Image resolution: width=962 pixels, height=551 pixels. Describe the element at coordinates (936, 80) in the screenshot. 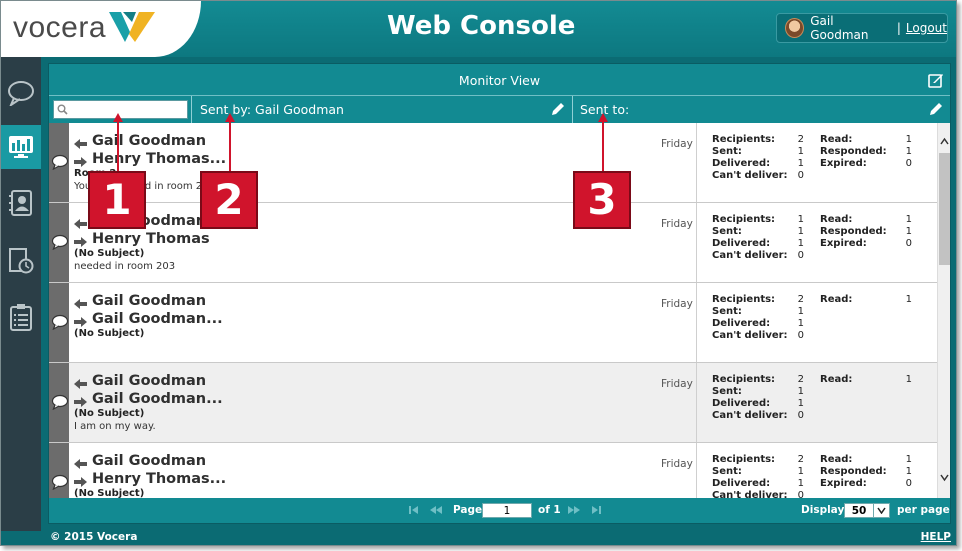

I see `edit-view-icon` at that location.